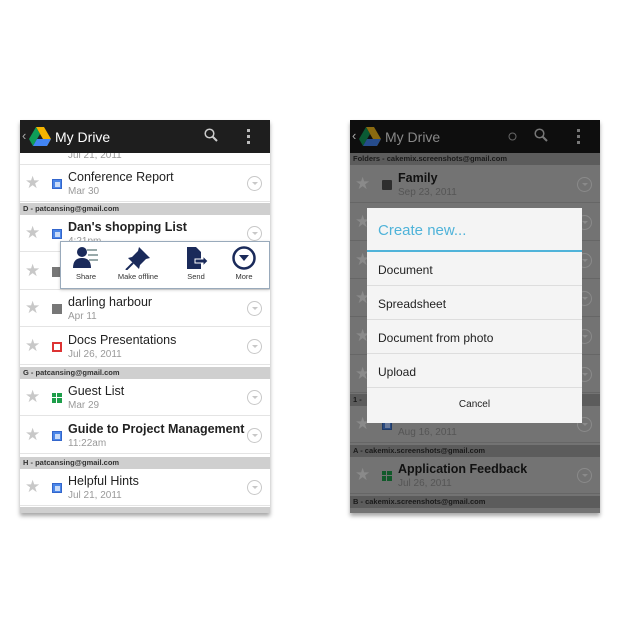 This screenshot has height=624, width=624. Describe the element at coordinates (475, 502) in the screenshot. I see `section-header: B - cakemix.screenshots@gmail.com` at that location.